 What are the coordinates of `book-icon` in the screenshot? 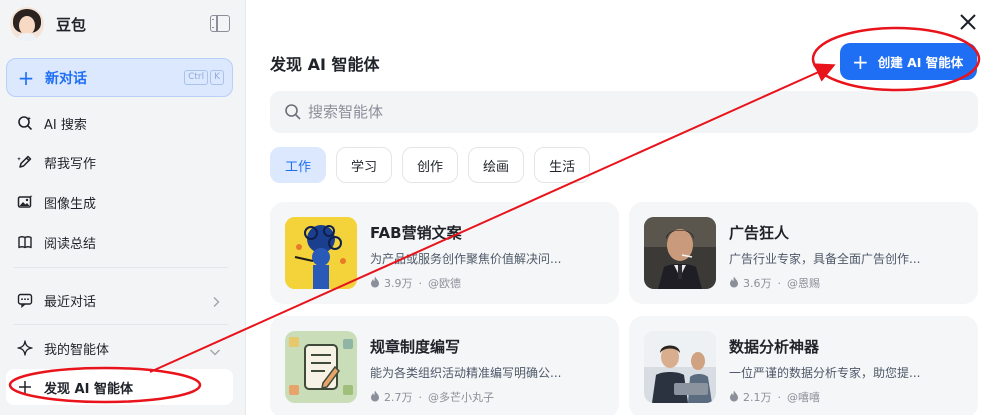 It's located at (25, 242).